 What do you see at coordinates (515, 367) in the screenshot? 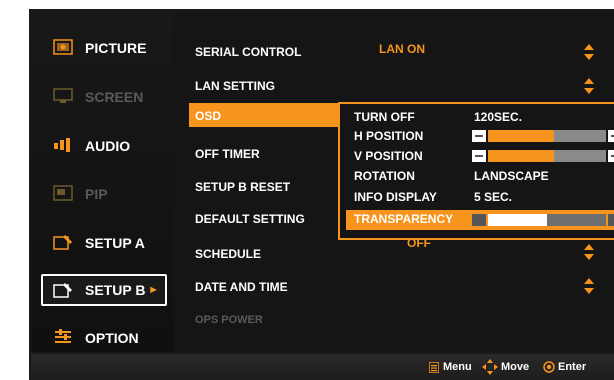
I see `move-hint: Move` at bounding box center [515, 367].